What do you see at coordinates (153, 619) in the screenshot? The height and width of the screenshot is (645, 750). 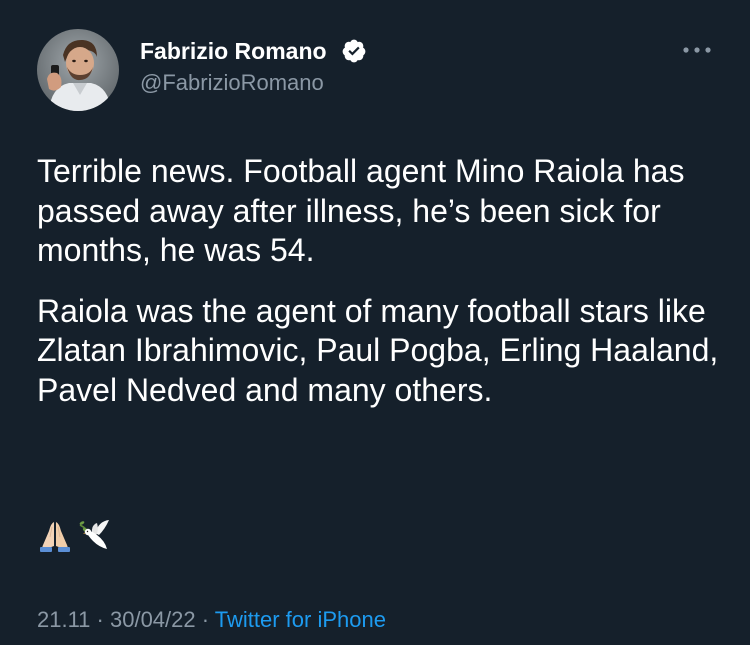 I see `tweet-date: 30/04/22` at bounding box center [153, 619].